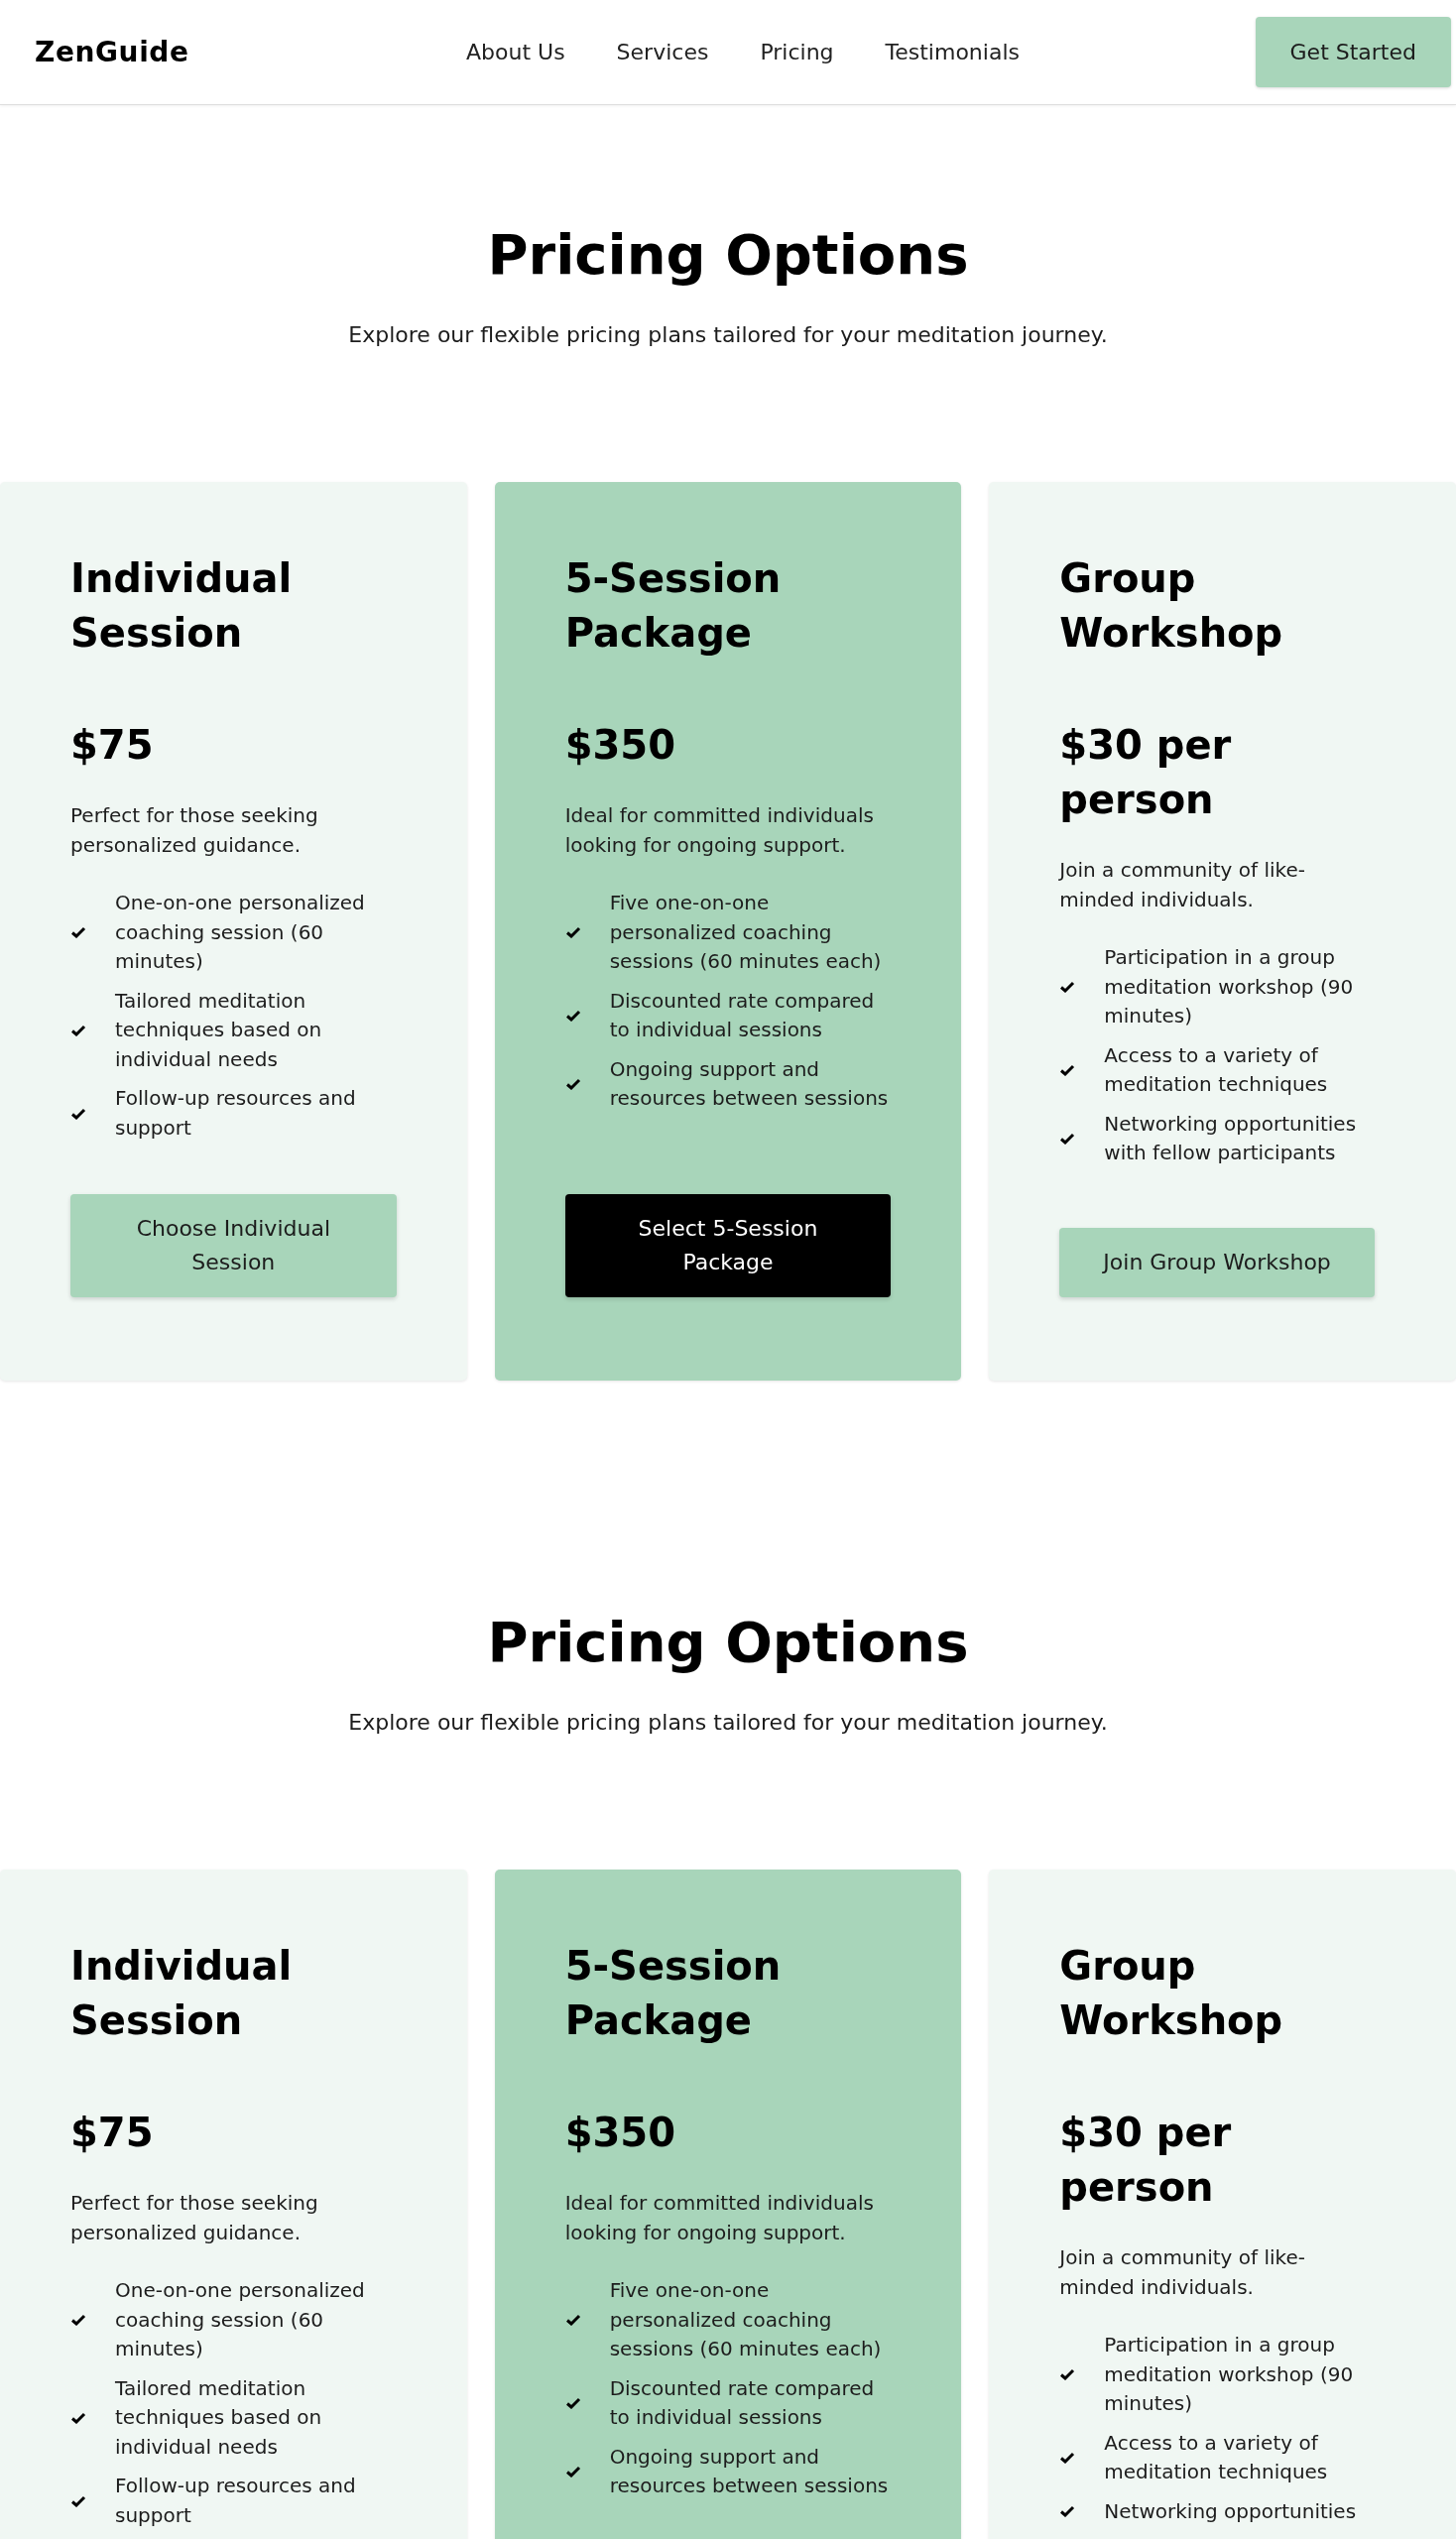 The height and width of the screenshot is (2539, 1456). Describe the element at coordinates (1230, 2511) in the screenshot. I see `feature-text: Networking opportunities` at that location.